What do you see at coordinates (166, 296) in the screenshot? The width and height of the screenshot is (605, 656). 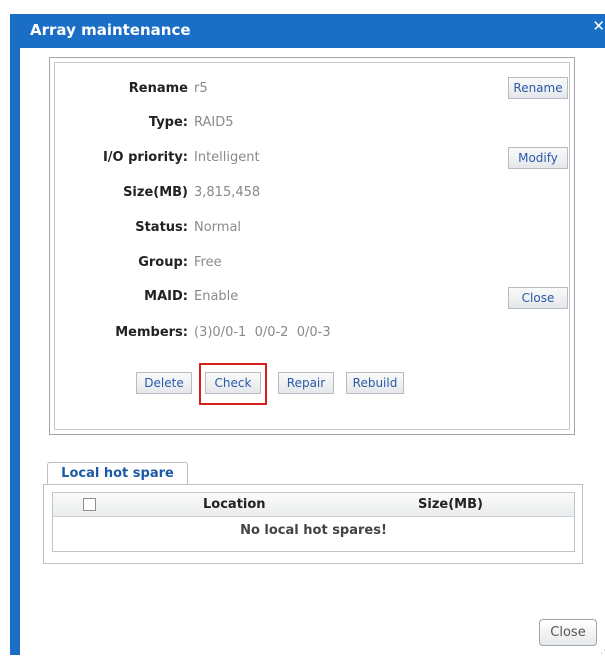 I see `maid-label: MAID:` at bounding box center [166, 296].